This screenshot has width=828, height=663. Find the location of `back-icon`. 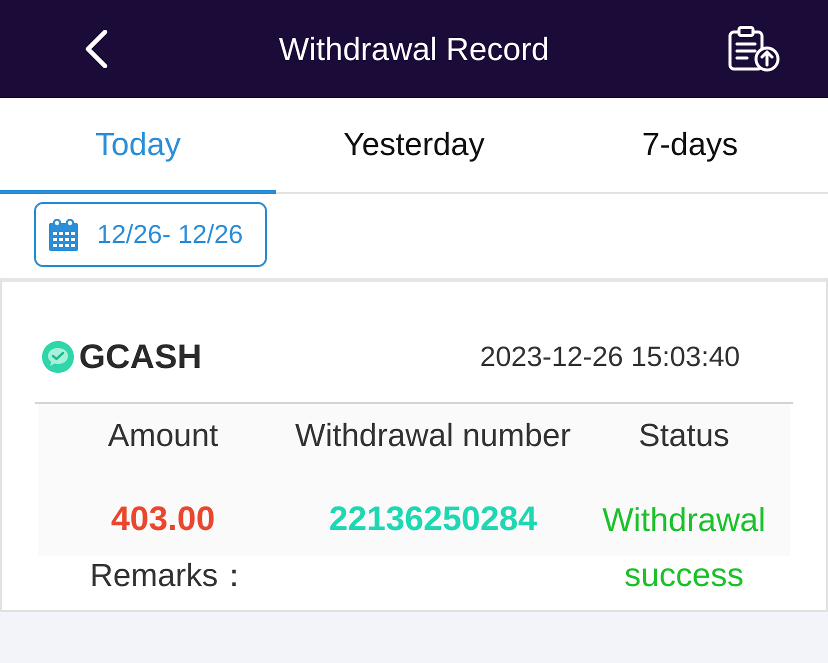

back-icon is located at coordinates (96, 49).